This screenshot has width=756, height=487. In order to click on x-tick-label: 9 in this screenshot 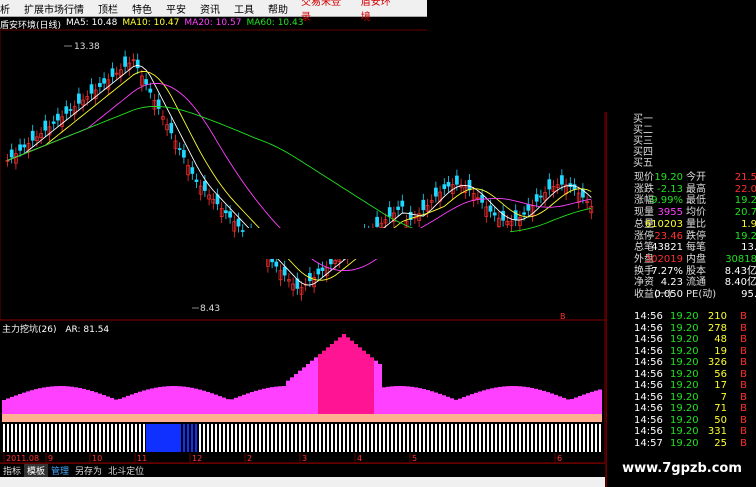, I will do `click(50, 458)`.